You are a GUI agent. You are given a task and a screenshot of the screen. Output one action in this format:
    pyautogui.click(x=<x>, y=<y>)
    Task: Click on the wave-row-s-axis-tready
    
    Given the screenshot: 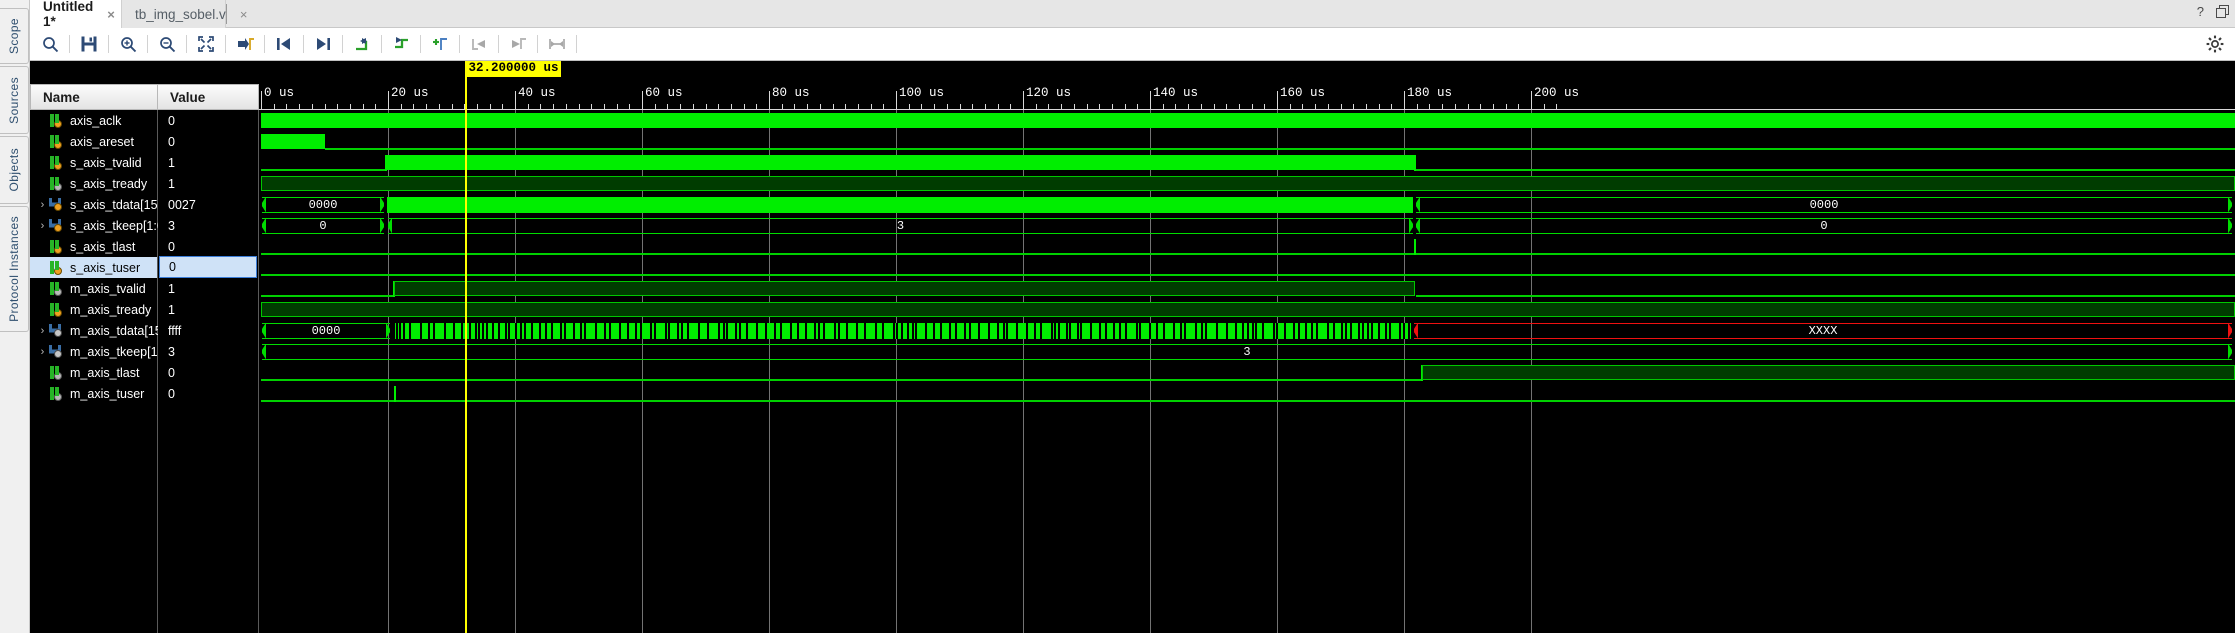 What is the action you would take?
    pyautogui.click(x=1247, y=183)
    